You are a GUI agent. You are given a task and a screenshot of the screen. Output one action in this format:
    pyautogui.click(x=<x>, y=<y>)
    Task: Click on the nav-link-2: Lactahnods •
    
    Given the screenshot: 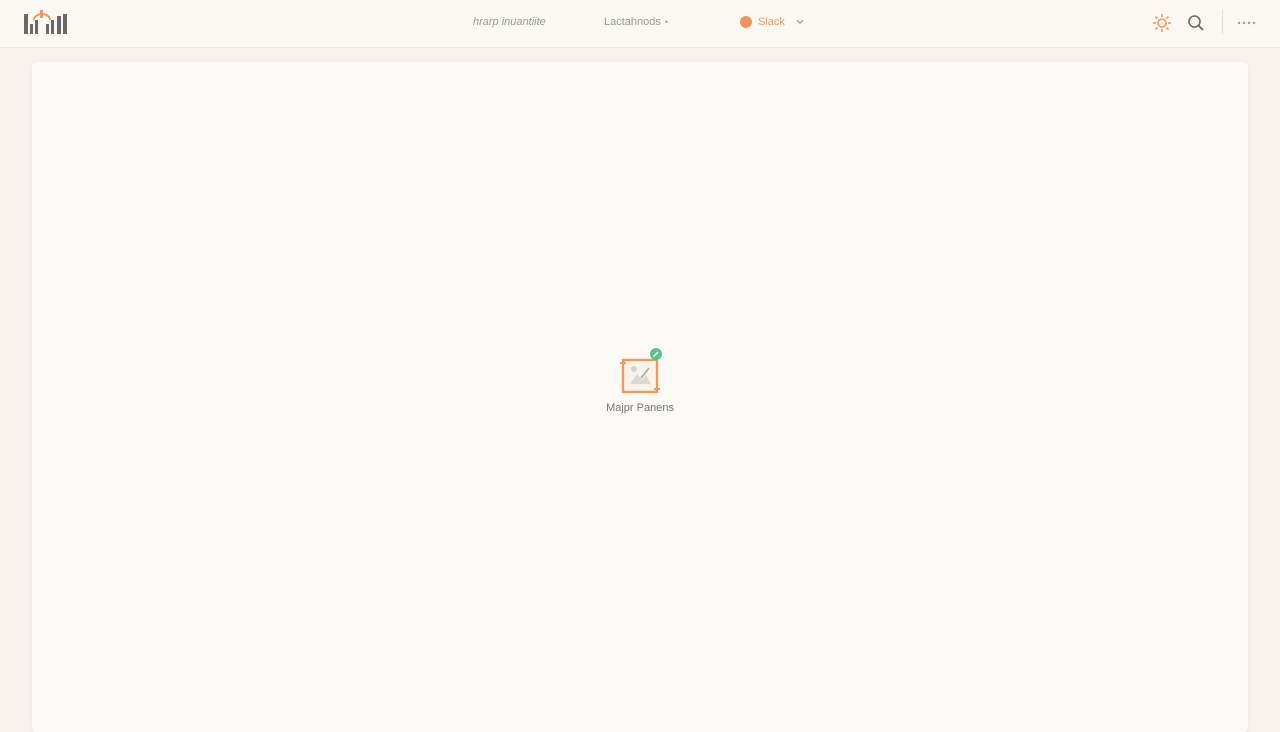 What is the action you would take?
    pyautogui.click(x=636, y=22)
    